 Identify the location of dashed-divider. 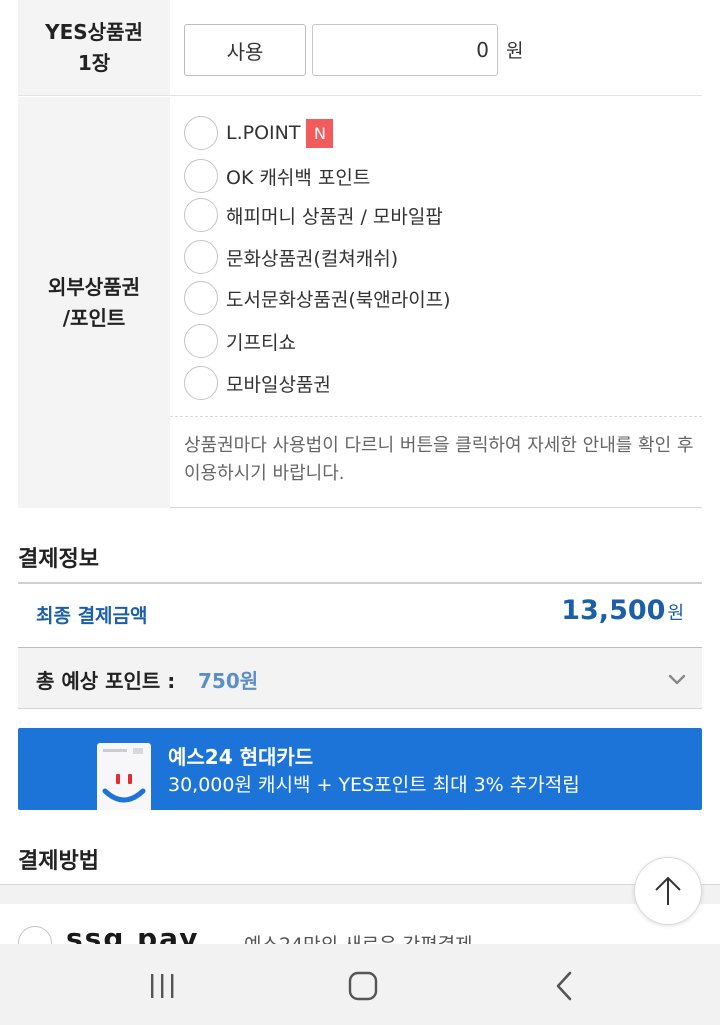
(436, 416).